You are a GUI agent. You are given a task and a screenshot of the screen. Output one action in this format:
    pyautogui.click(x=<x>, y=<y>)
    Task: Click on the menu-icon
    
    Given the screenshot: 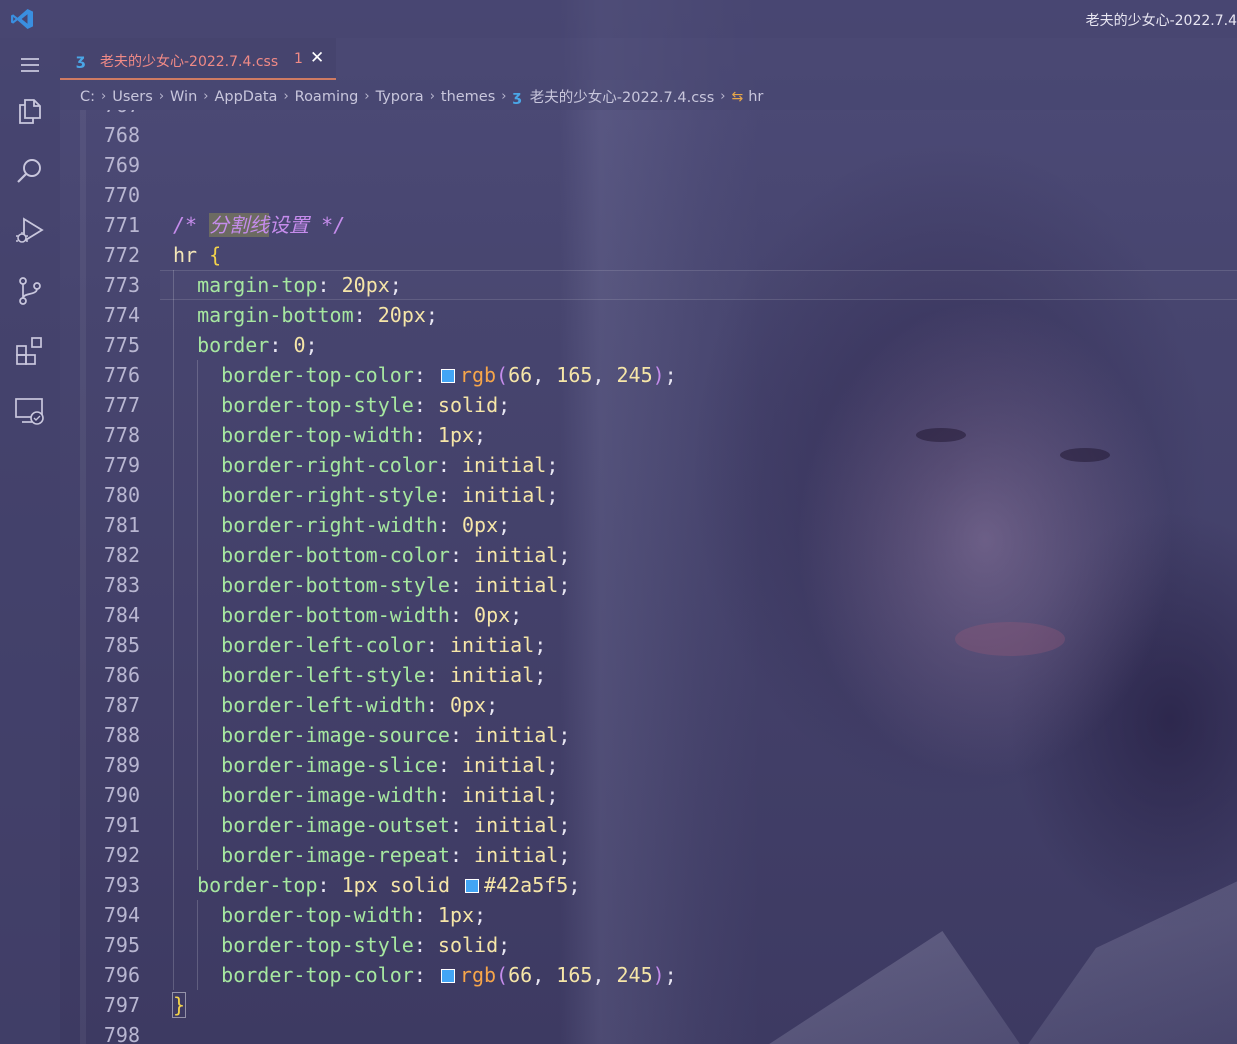 What is the action you would take?
    pyautogui.click(x=30, y=65)
    